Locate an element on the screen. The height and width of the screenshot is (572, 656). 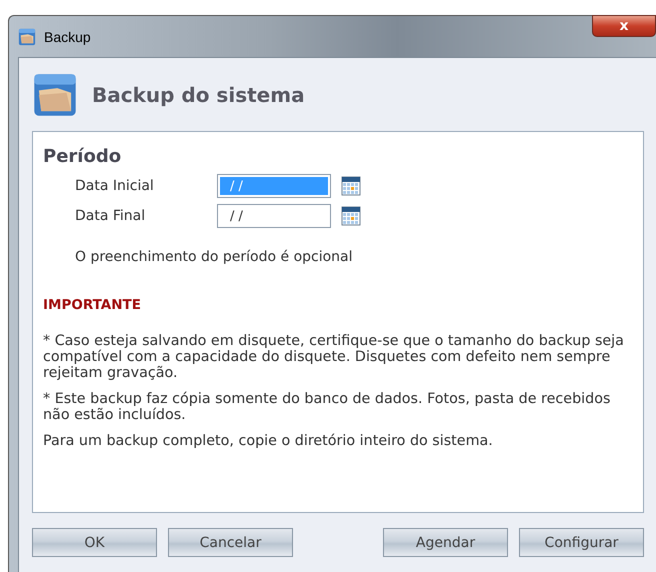
info-paragraph: * Caso esteja salvando em disquete, certifique-se que o tamanho do backup seja compatível com a capacidade do disquete. Disquetes com defeito nem sempre rejeitam gravação. is located at coordinates (334, 357).